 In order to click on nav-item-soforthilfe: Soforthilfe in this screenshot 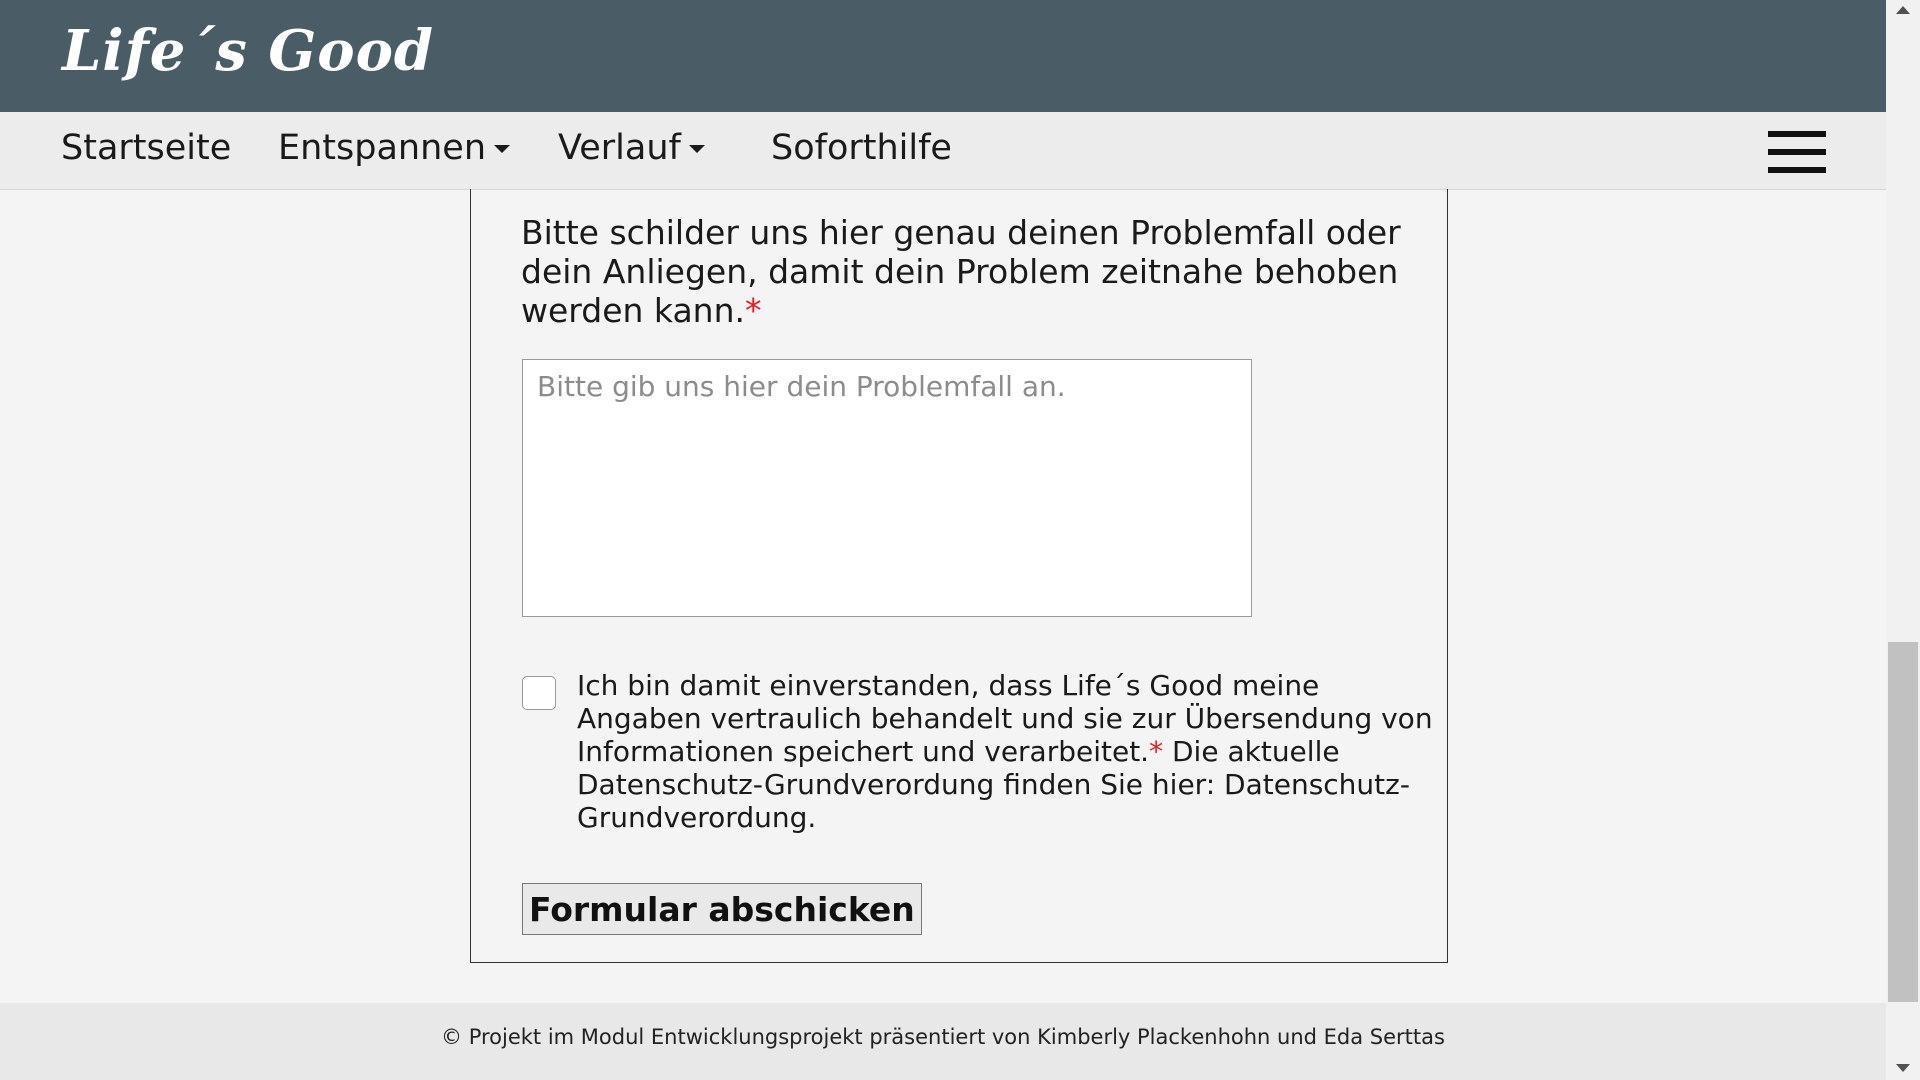, I will do `click(861, 148)`.